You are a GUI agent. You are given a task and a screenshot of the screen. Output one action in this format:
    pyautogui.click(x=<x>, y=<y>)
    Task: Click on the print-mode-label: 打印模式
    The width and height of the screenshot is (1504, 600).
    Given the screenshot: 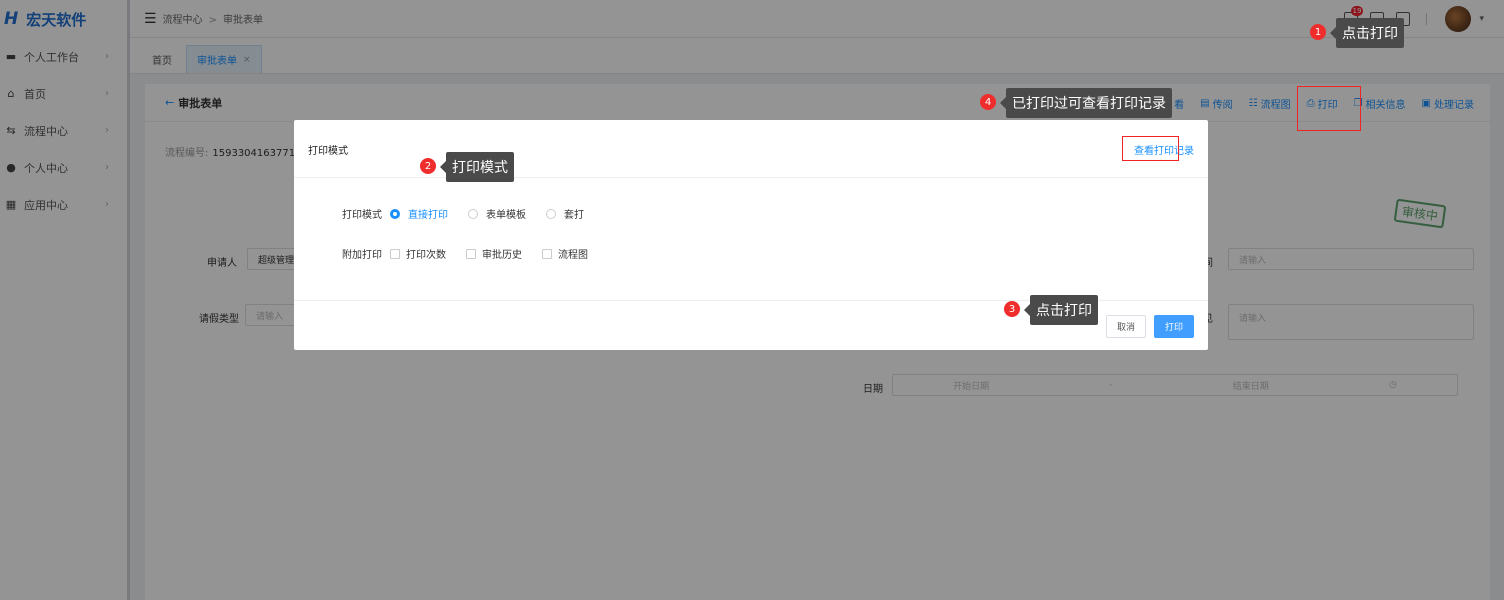 What is the action you would take?
    pyautogui.click(x=362, y=215)
    